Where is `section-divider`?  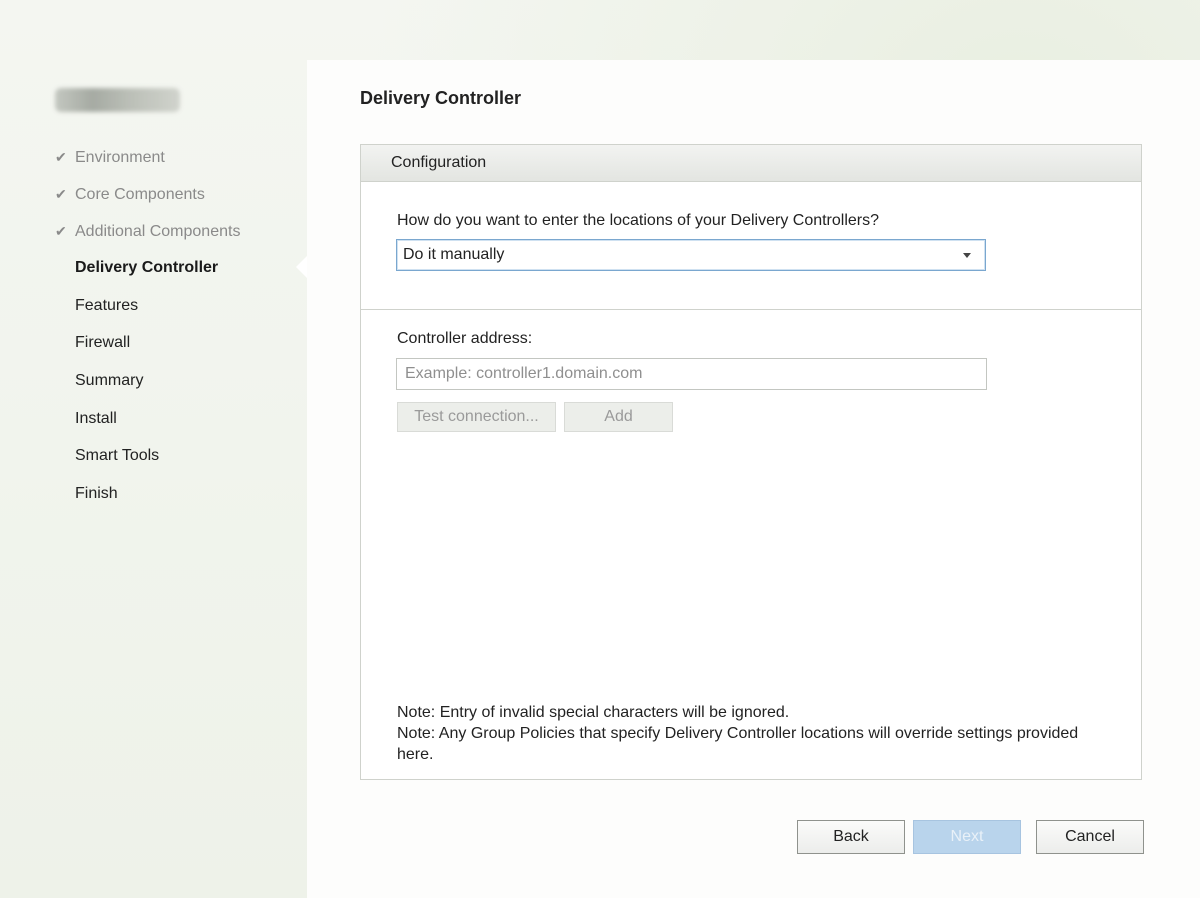
section-divider is located at coordinates (751, 309).